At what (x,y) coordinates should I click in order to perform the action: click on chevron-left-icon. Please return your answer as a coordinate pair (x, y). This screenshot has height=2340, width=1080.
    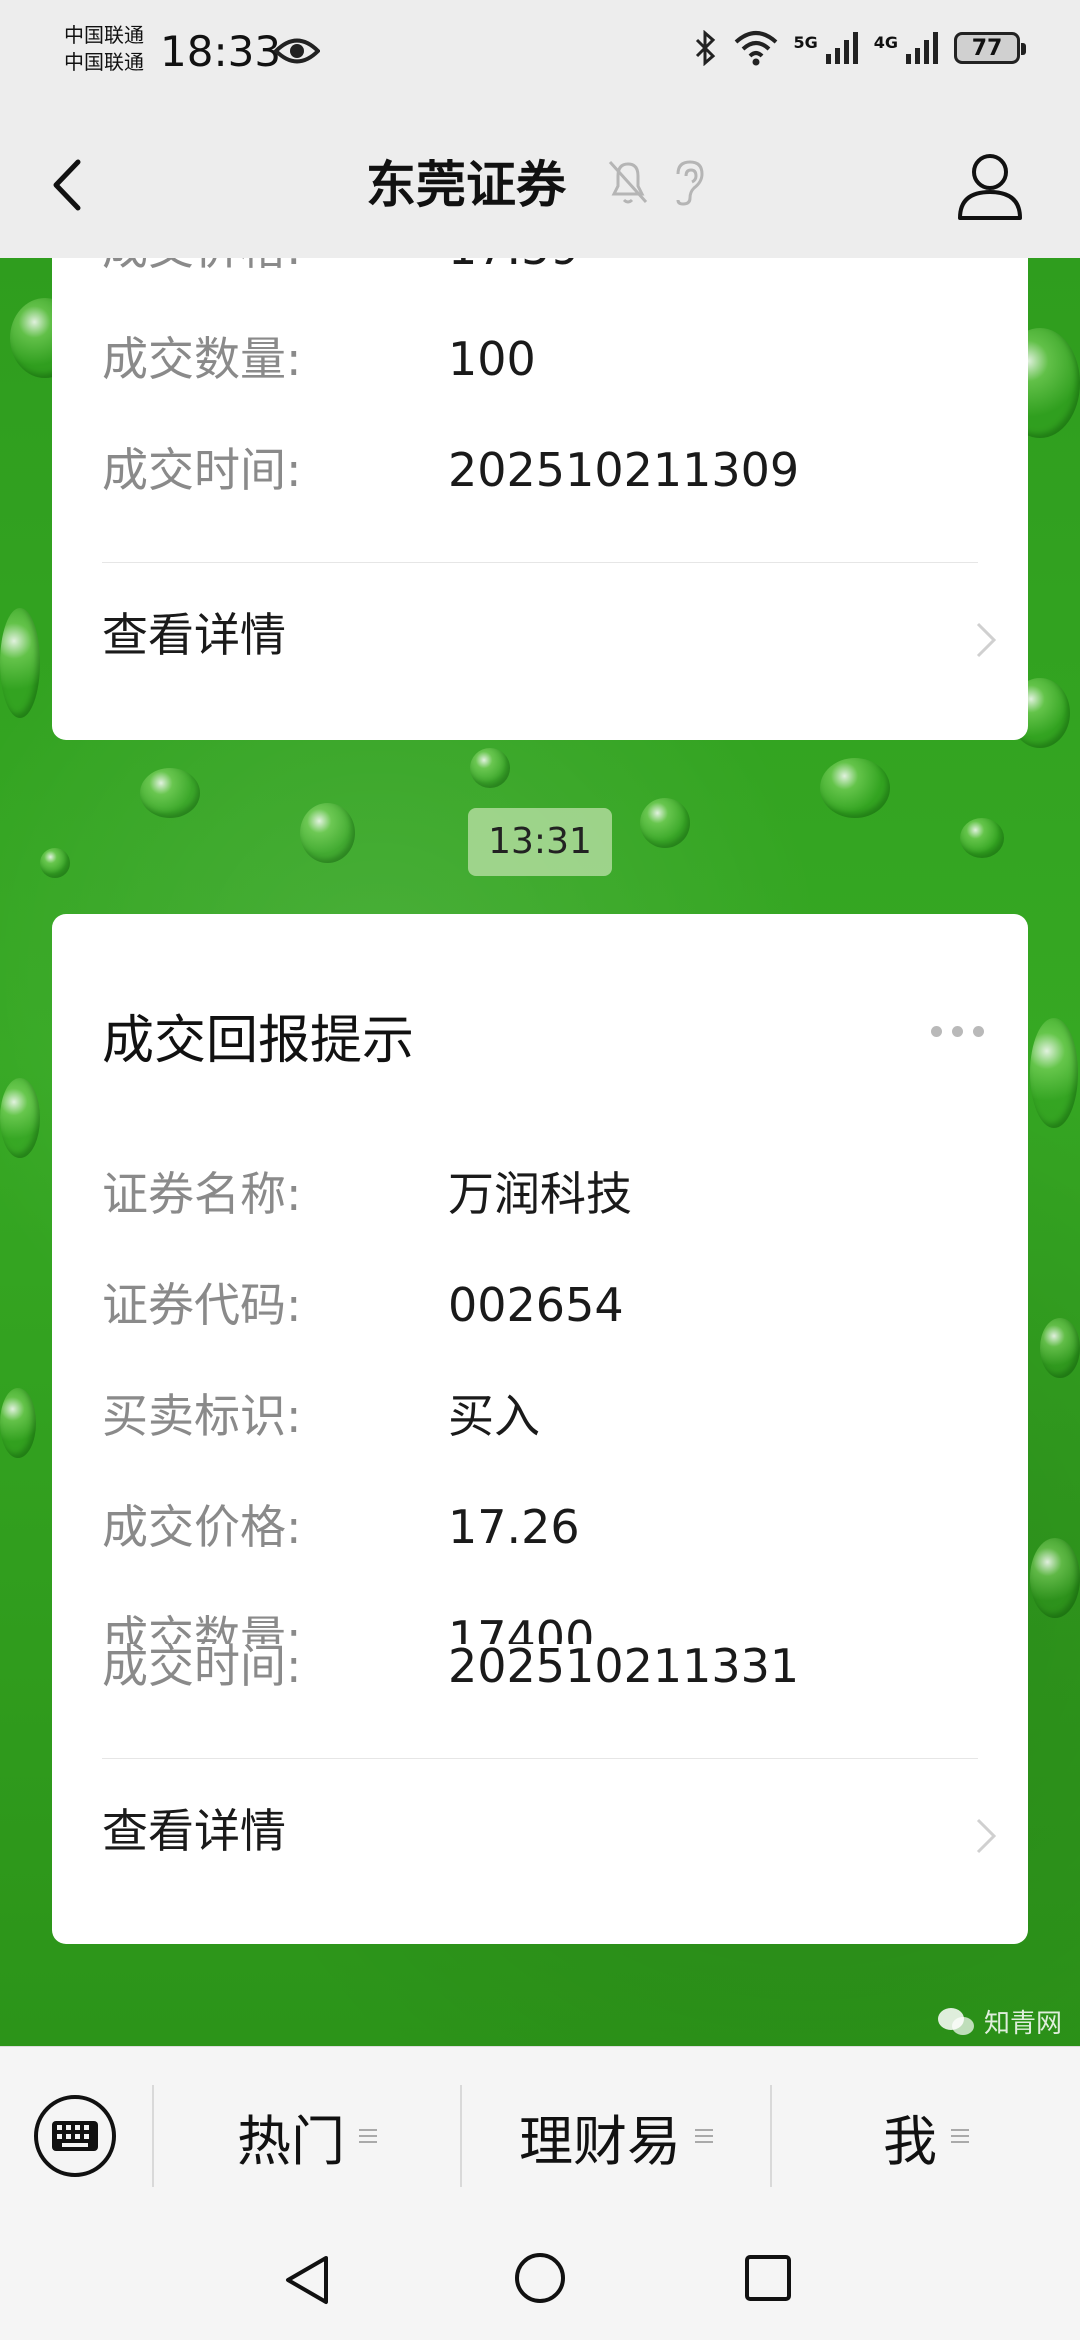
    Looking at the image, I should click on (67, 185).